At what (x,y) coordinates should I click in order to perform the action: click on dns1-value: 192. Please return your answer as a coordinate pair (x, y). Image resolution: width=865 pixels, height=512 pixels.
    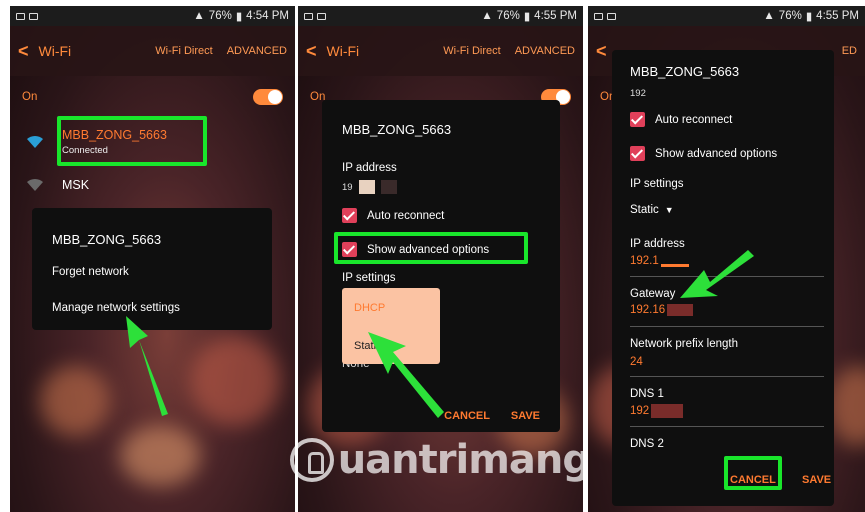
    Looking at the image, I should click on (640, 411).